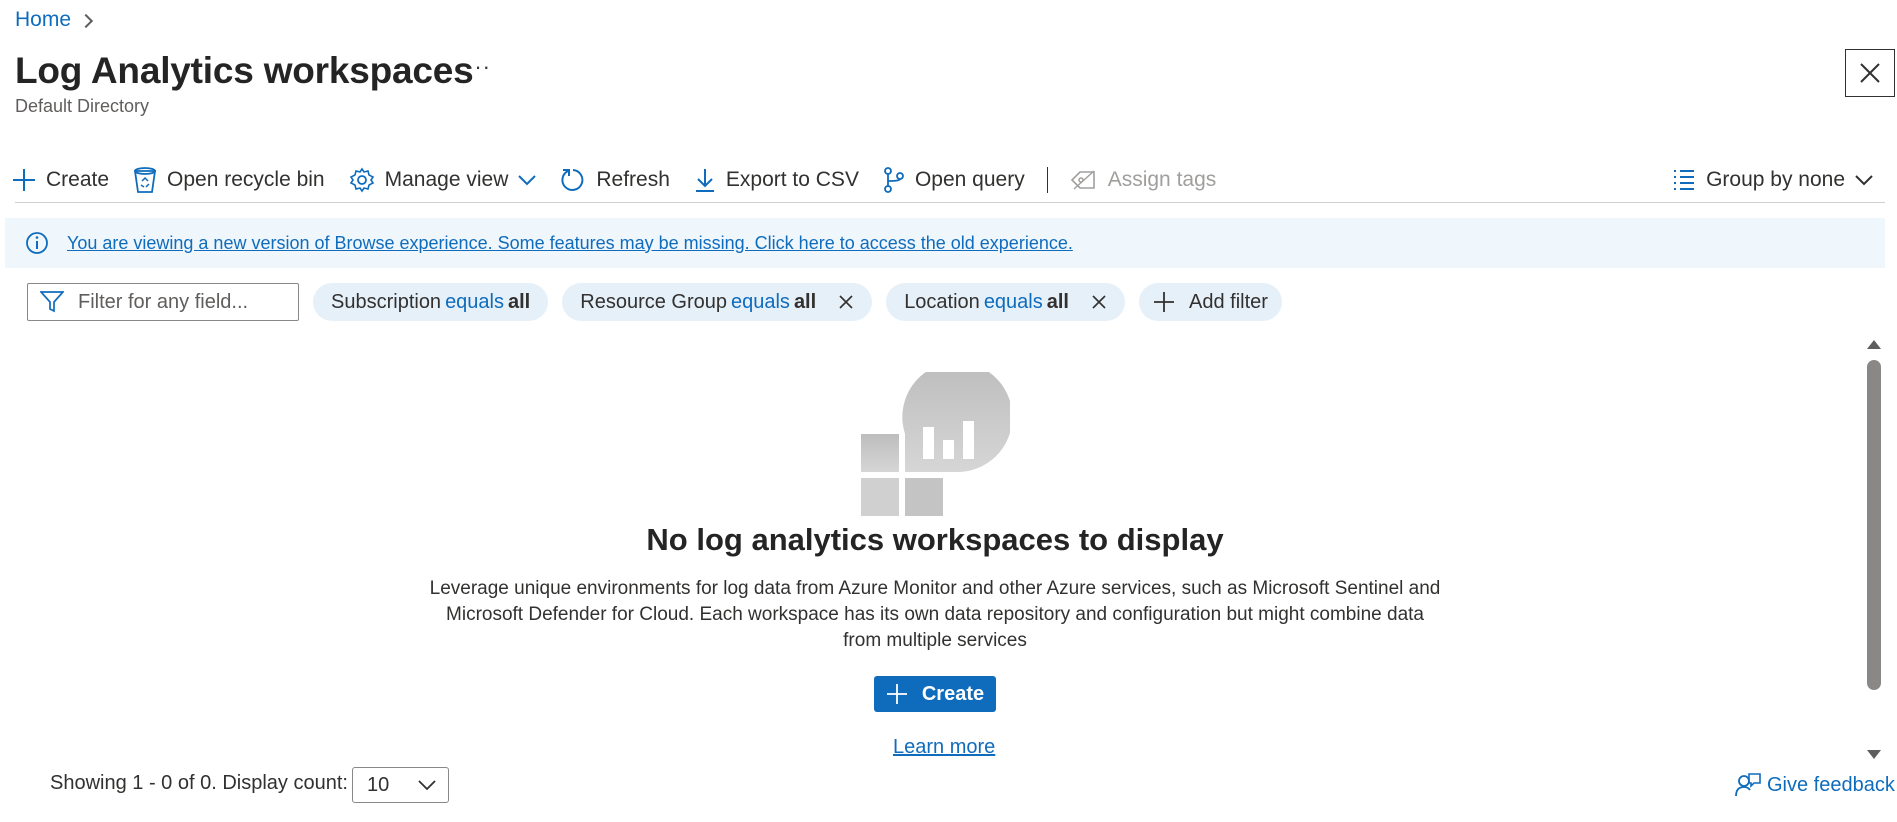 The image size is (1897, 822). I want to click on create-workspace-button: Create, so click(935, 694).